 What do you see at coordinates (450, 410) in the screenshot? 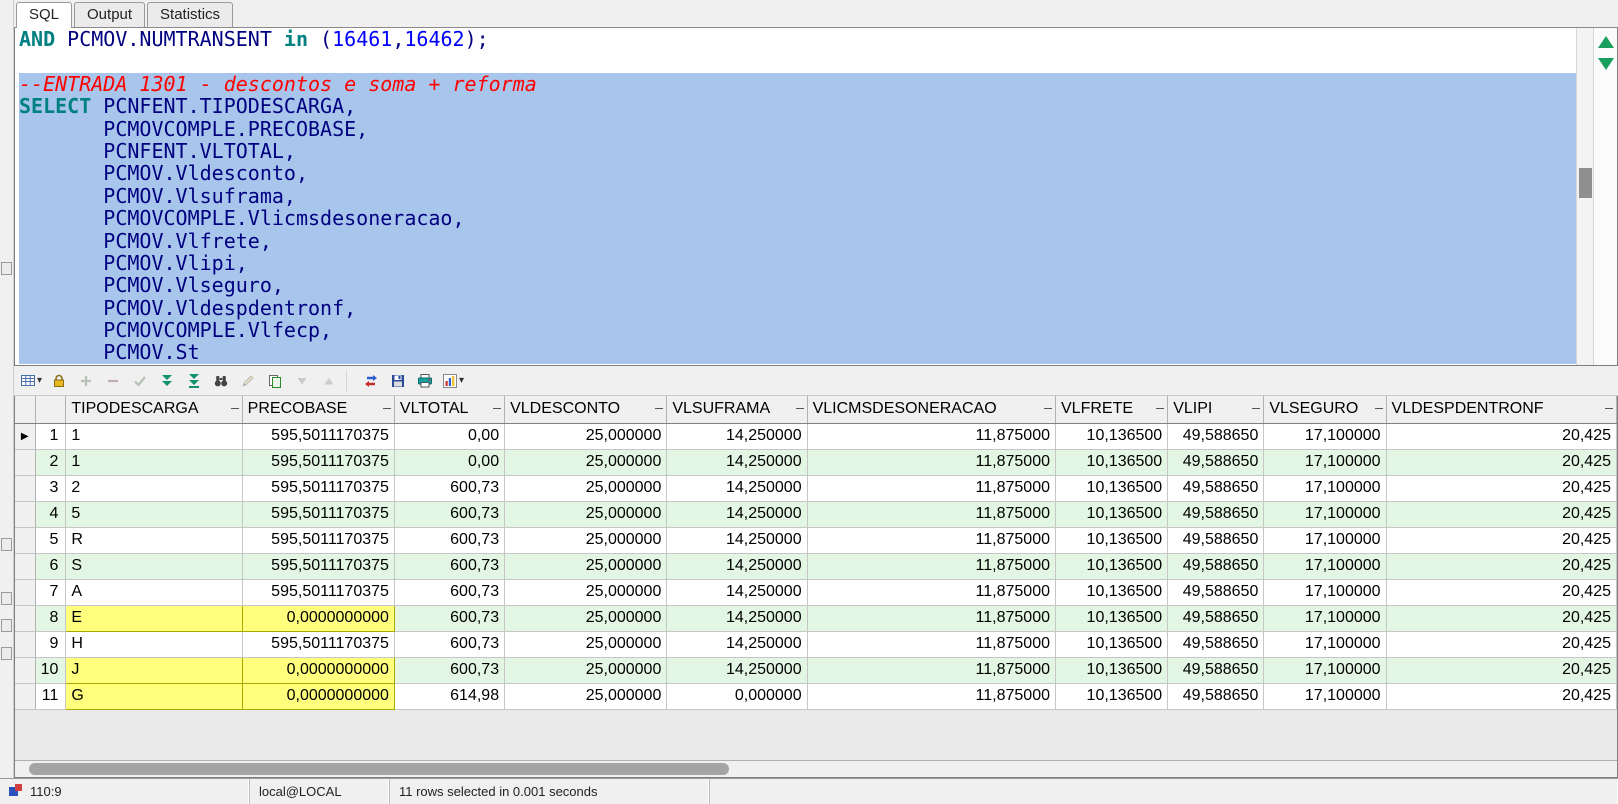
I see `column-header-vltotal: VLTOTAL` at bounding box center [450, 410].